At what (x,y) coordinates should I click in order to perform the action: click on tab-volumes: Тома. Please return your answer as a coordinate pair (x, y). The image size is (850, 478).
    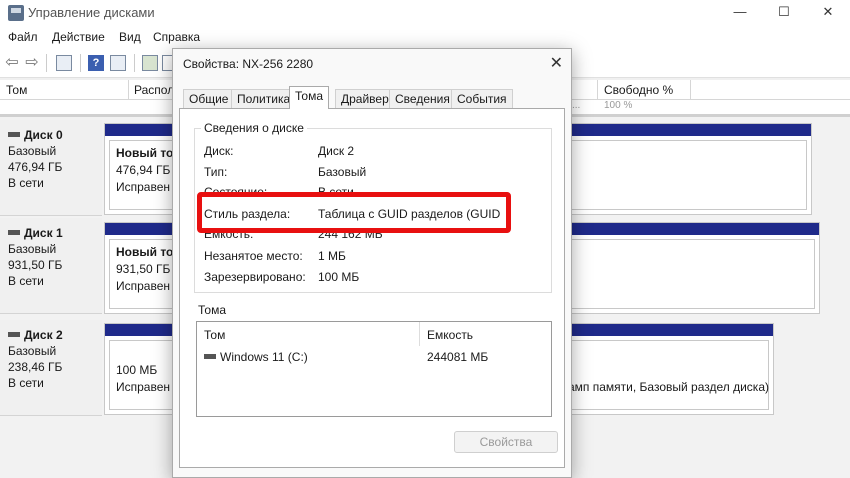
    Looking at the image, I should click on (309, 97).